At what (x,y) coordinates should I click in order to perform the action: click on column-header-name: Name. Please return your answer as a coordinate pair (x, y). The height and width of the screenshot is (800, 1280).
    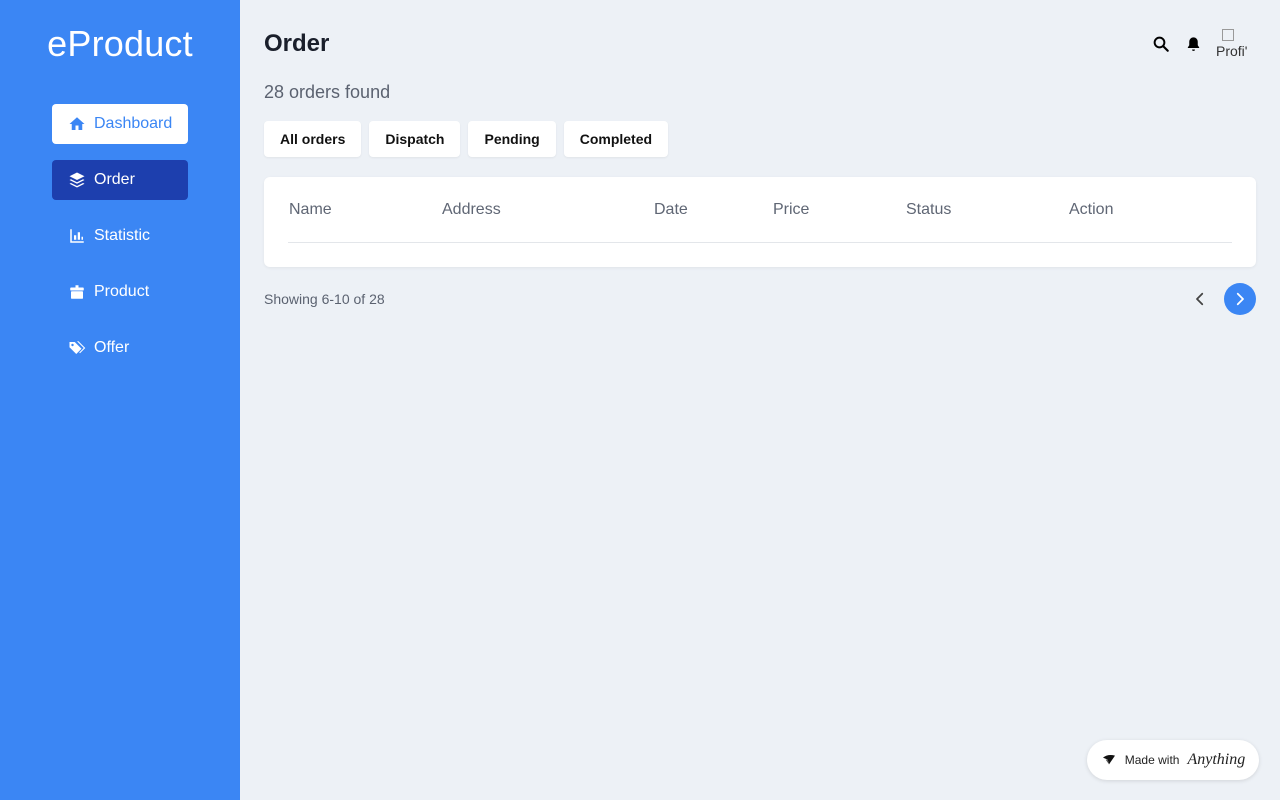
    Looking at the image, I should click on (364, 210).